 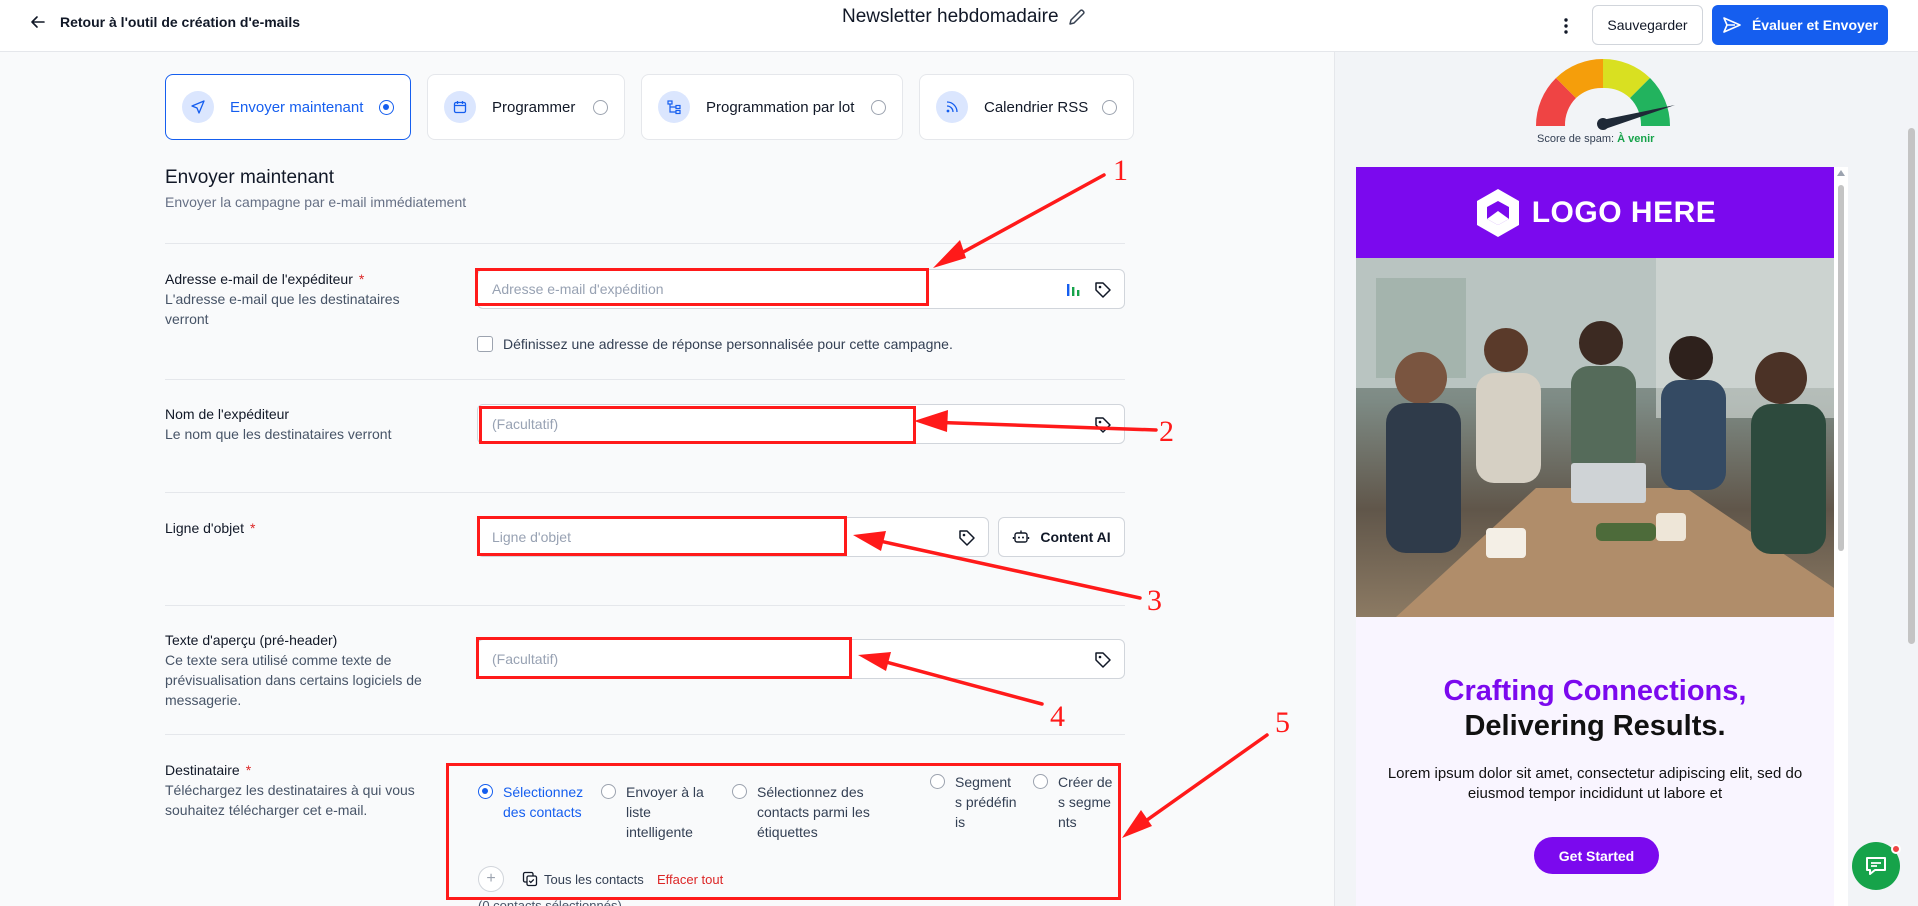 I want to click on custom-reply-checkbox, so click(x=485, y=344).